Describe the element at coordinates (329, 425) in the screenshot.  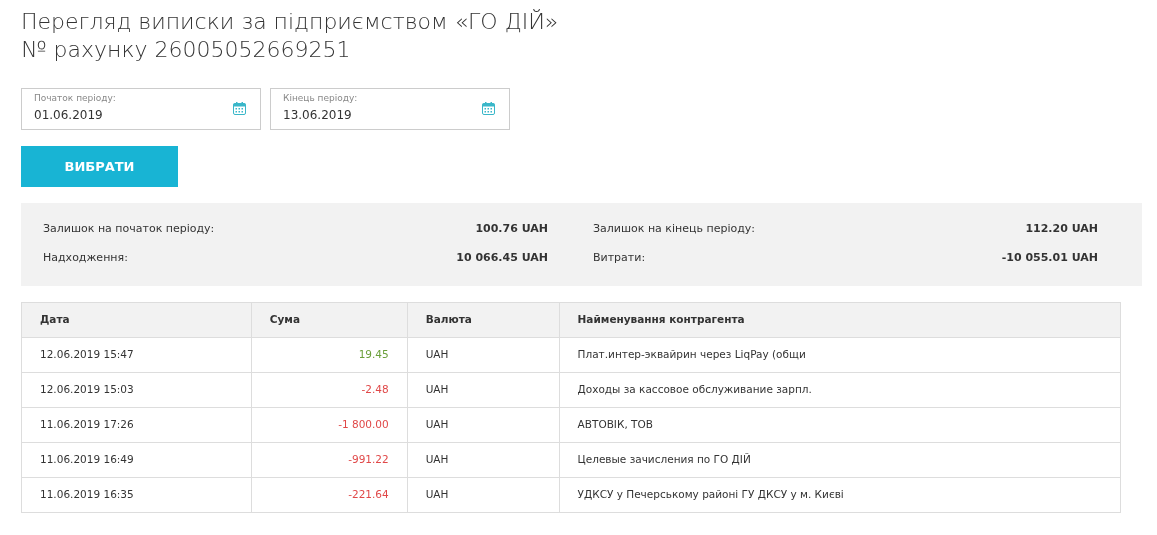
I see `amount-cell: -1 800.00` at that location.